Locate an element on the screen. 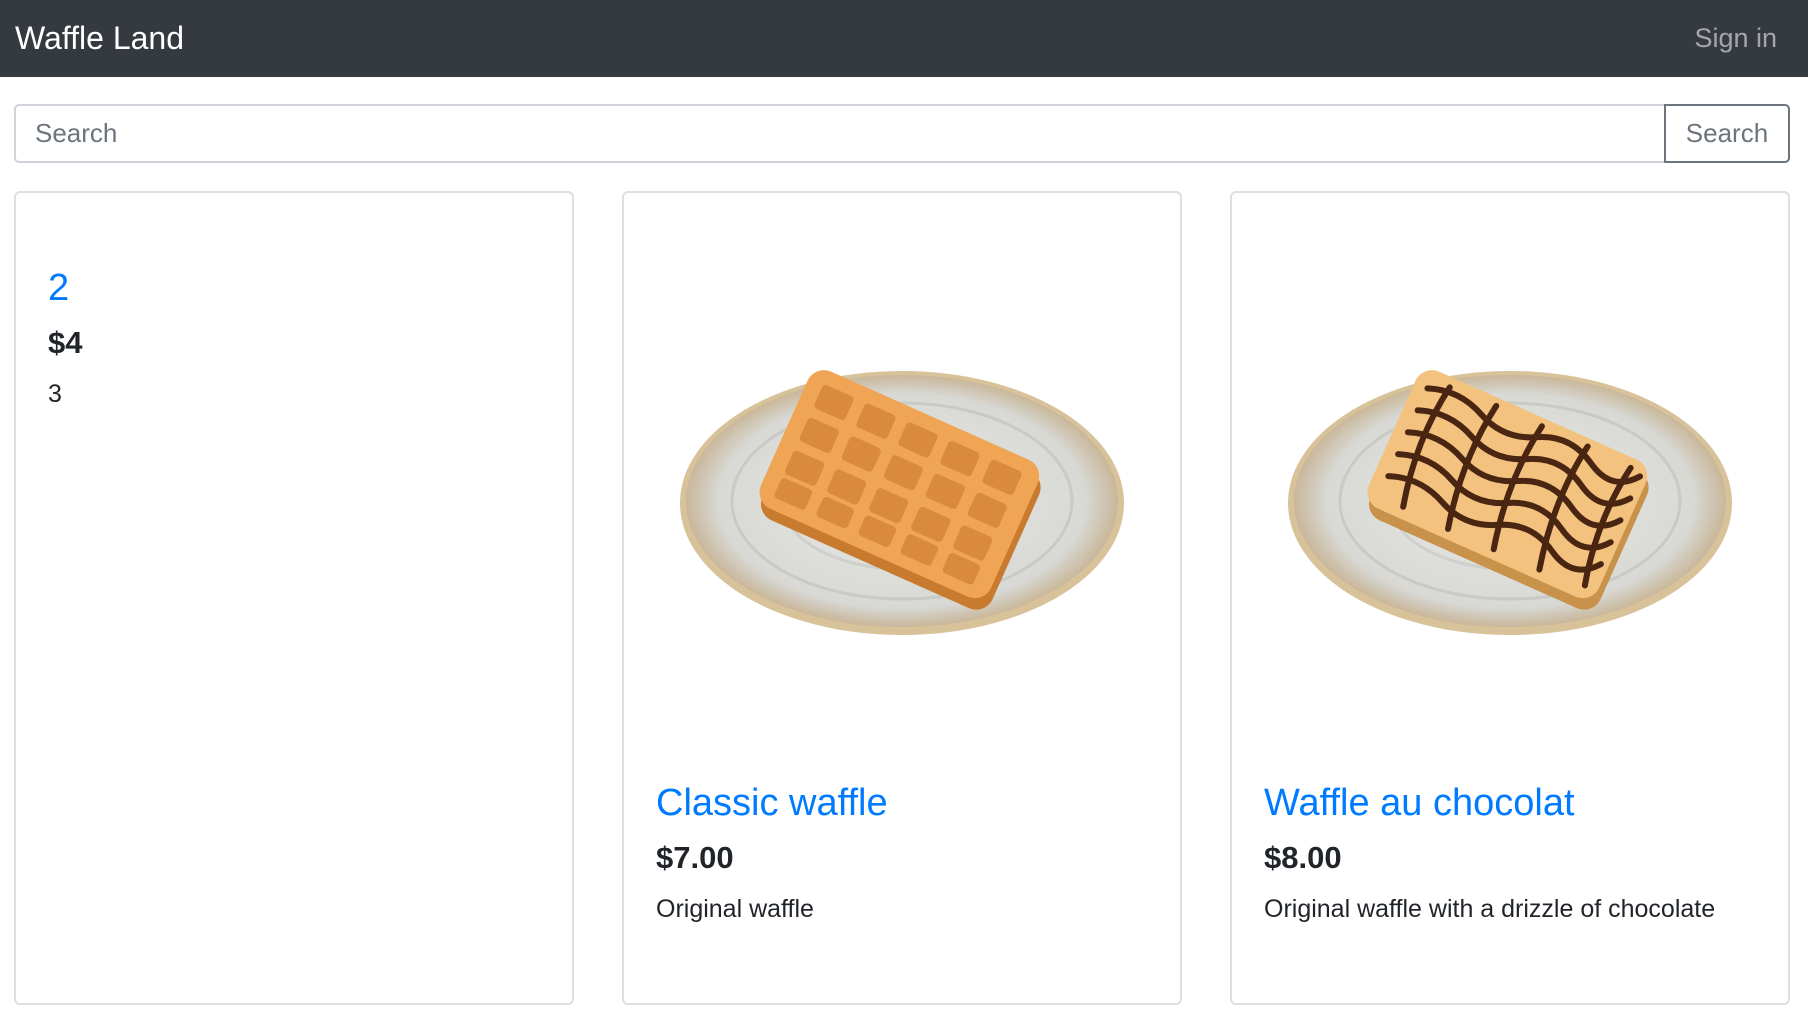 The height and width of the screenshot is (1026, 1808). product-description: 3 is located at coordinates (55, 394).